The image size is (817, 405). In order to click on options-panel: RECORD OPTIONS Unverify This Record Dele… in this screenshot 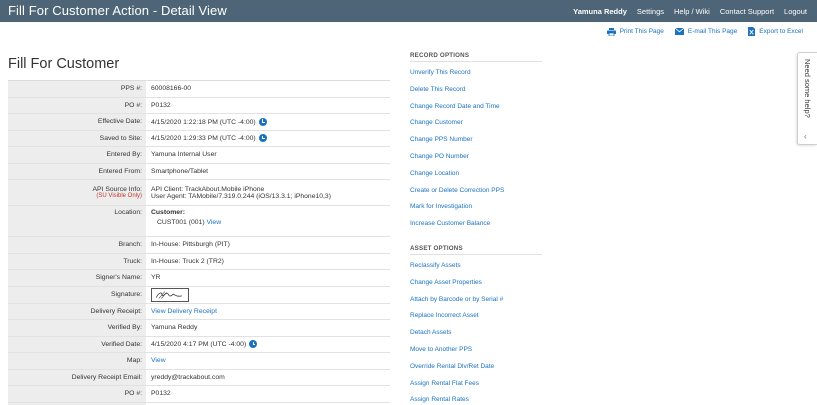, I will do `click(476, 228)`.